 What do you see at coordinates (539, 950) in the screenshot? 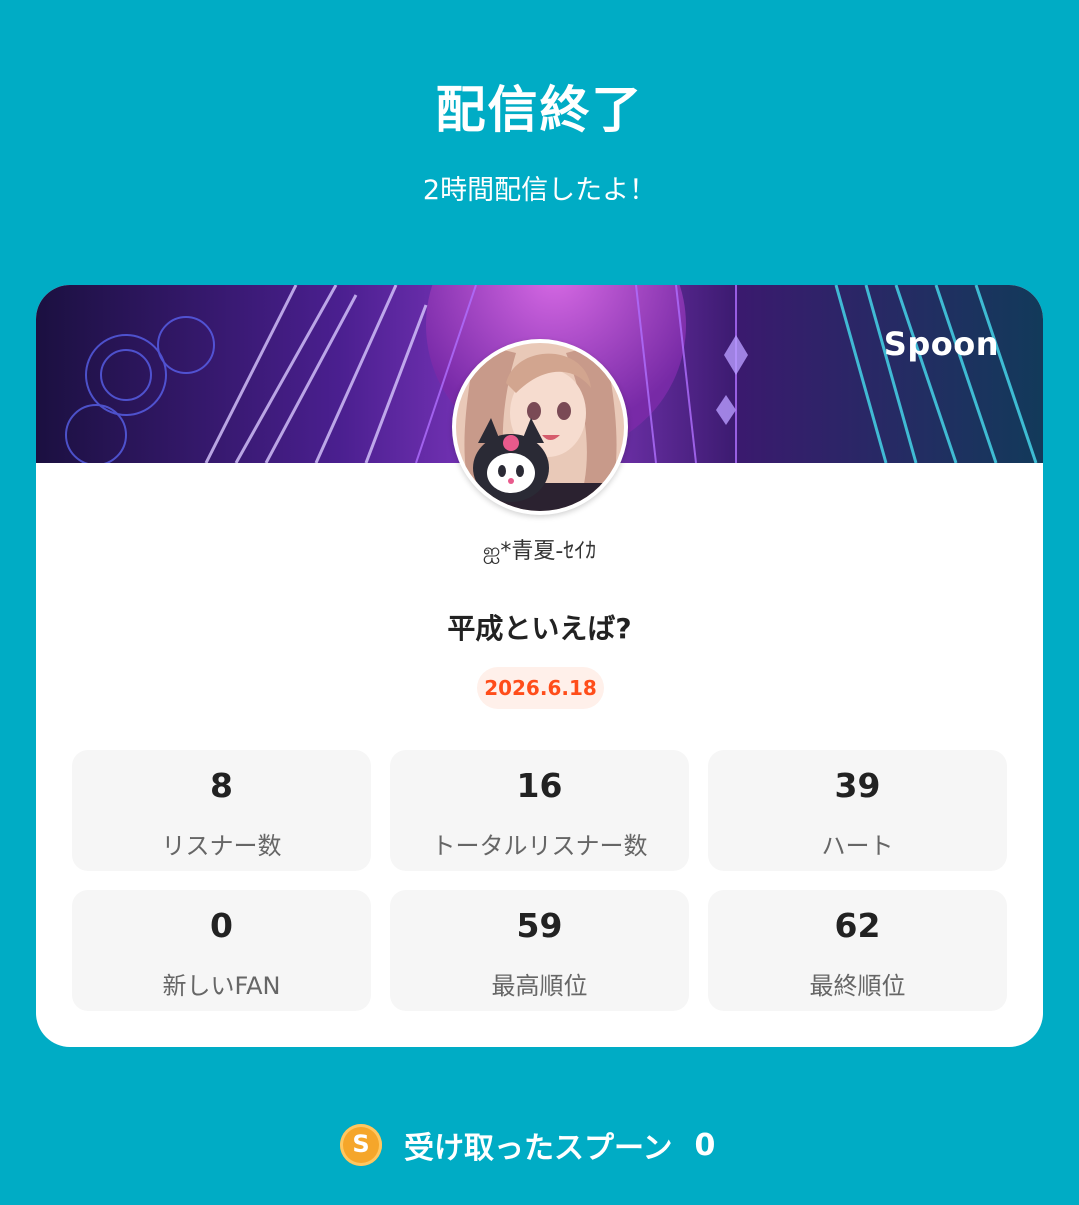
I see `stat-highest-rank: 59 最高順位` at bounding box center [539, 950].